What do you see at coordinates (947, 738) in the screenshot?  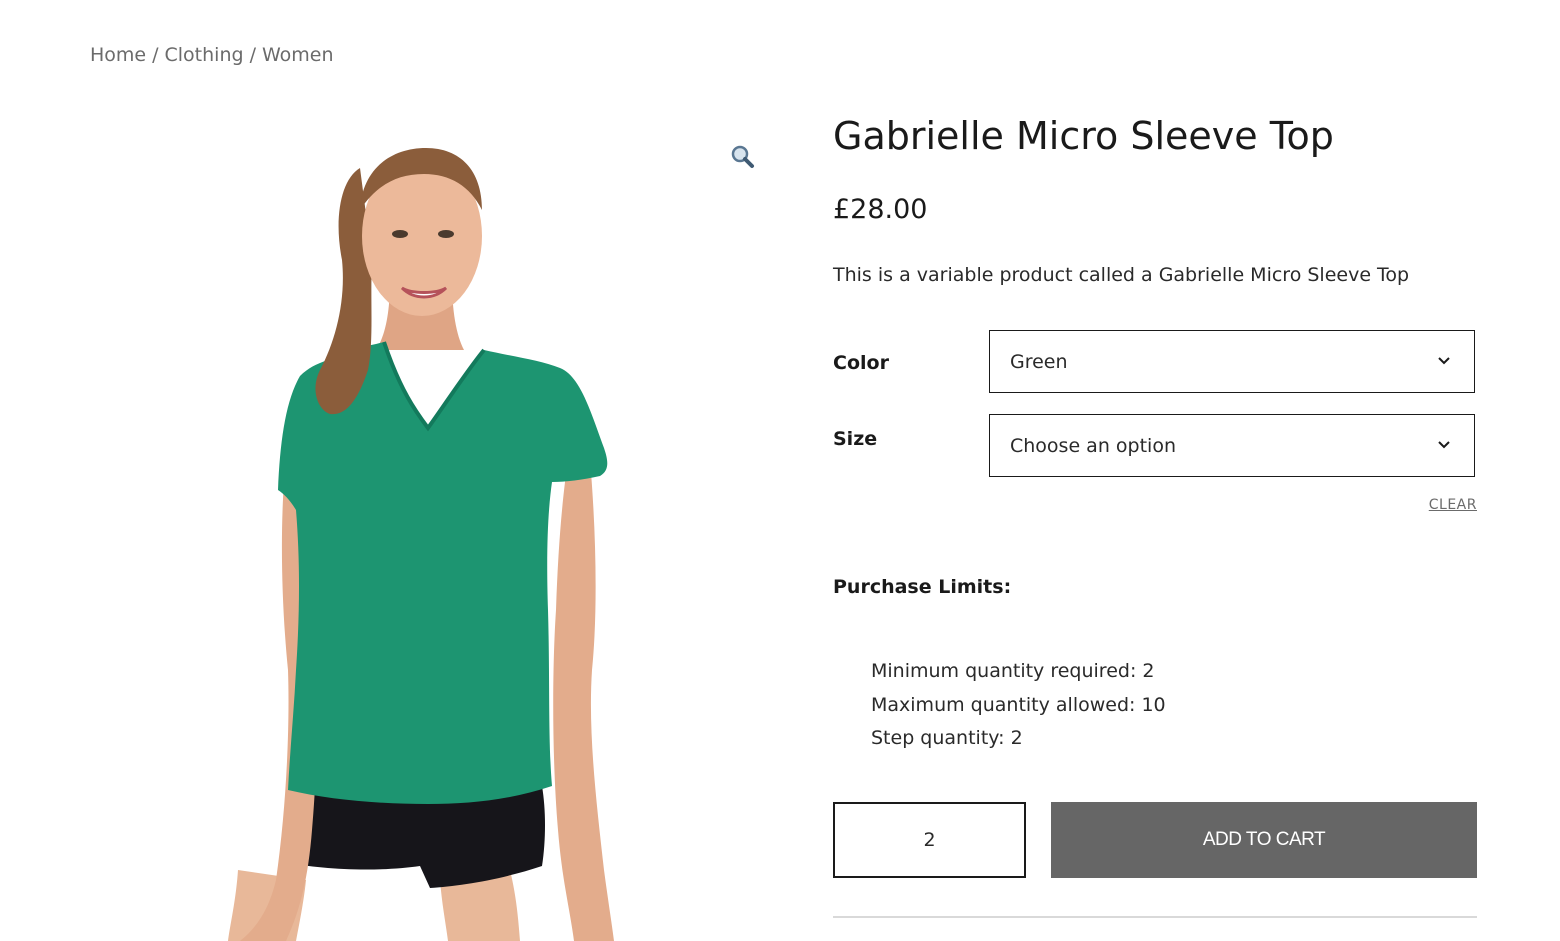 I see `step-quantity-item: Step quantity: 2` at bounding box center [947, 738].